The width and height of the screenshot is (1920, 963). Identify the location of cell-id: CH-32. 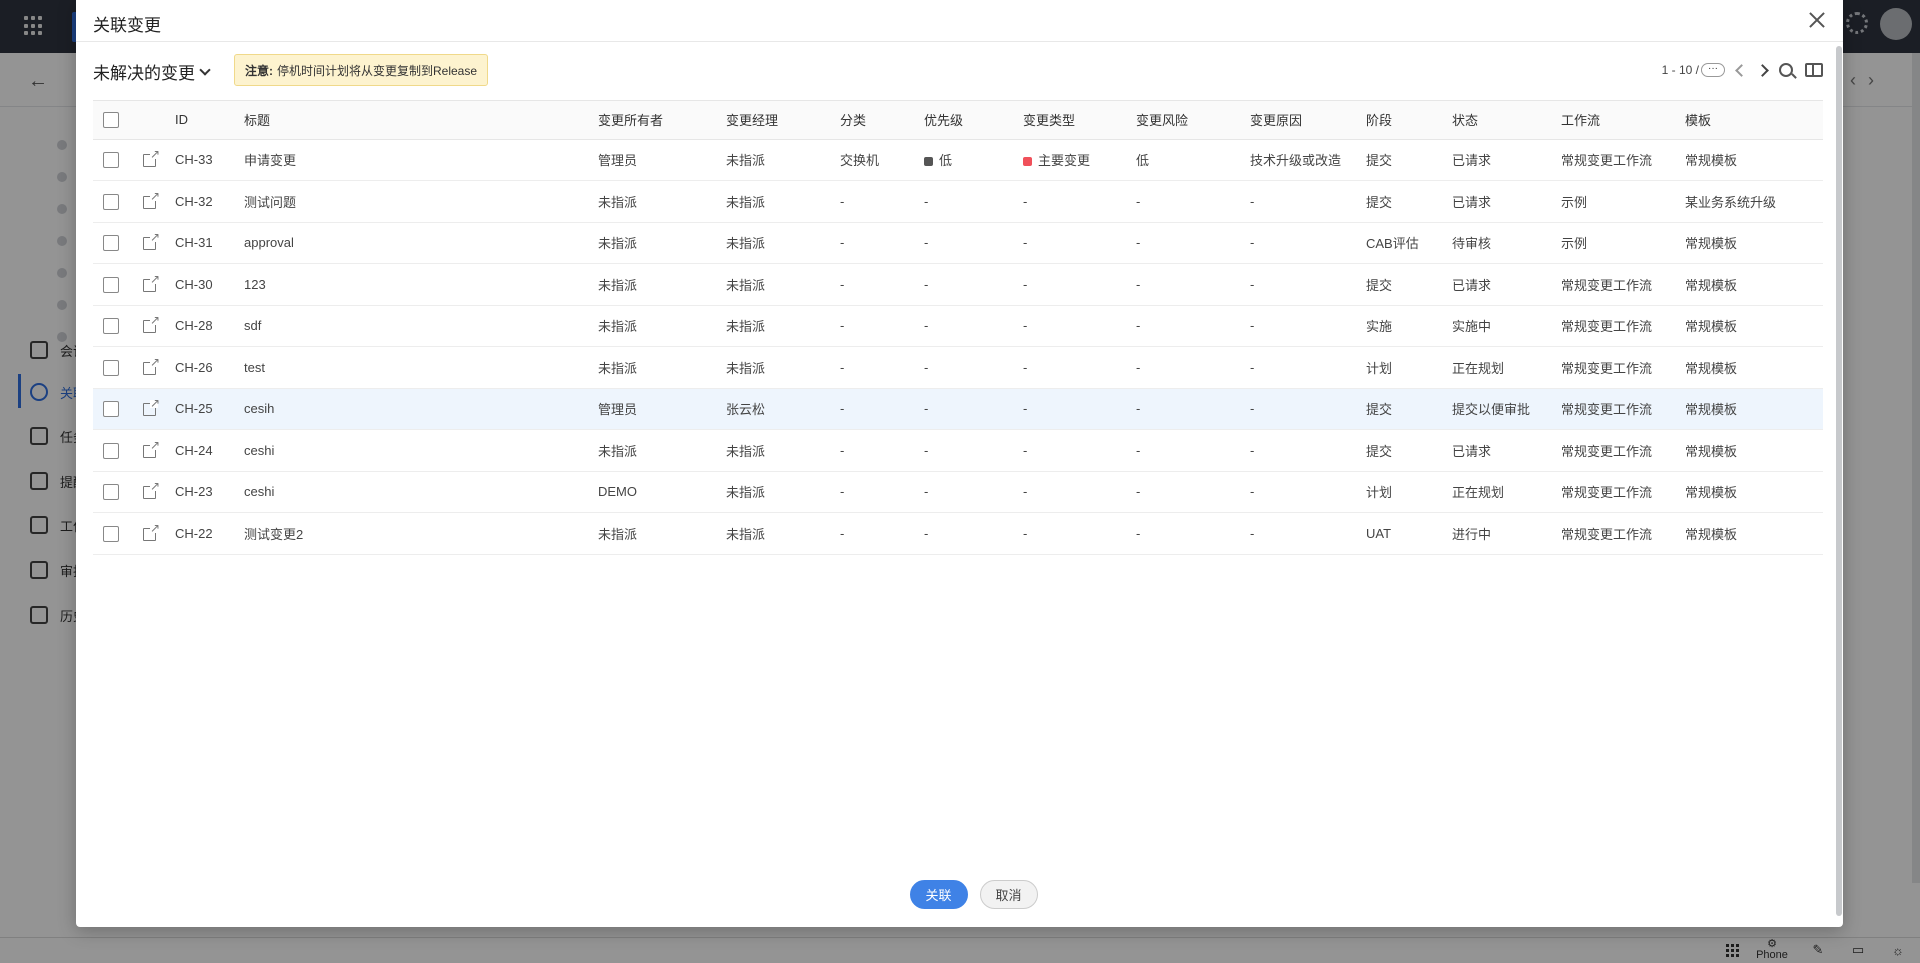
(194, 201).